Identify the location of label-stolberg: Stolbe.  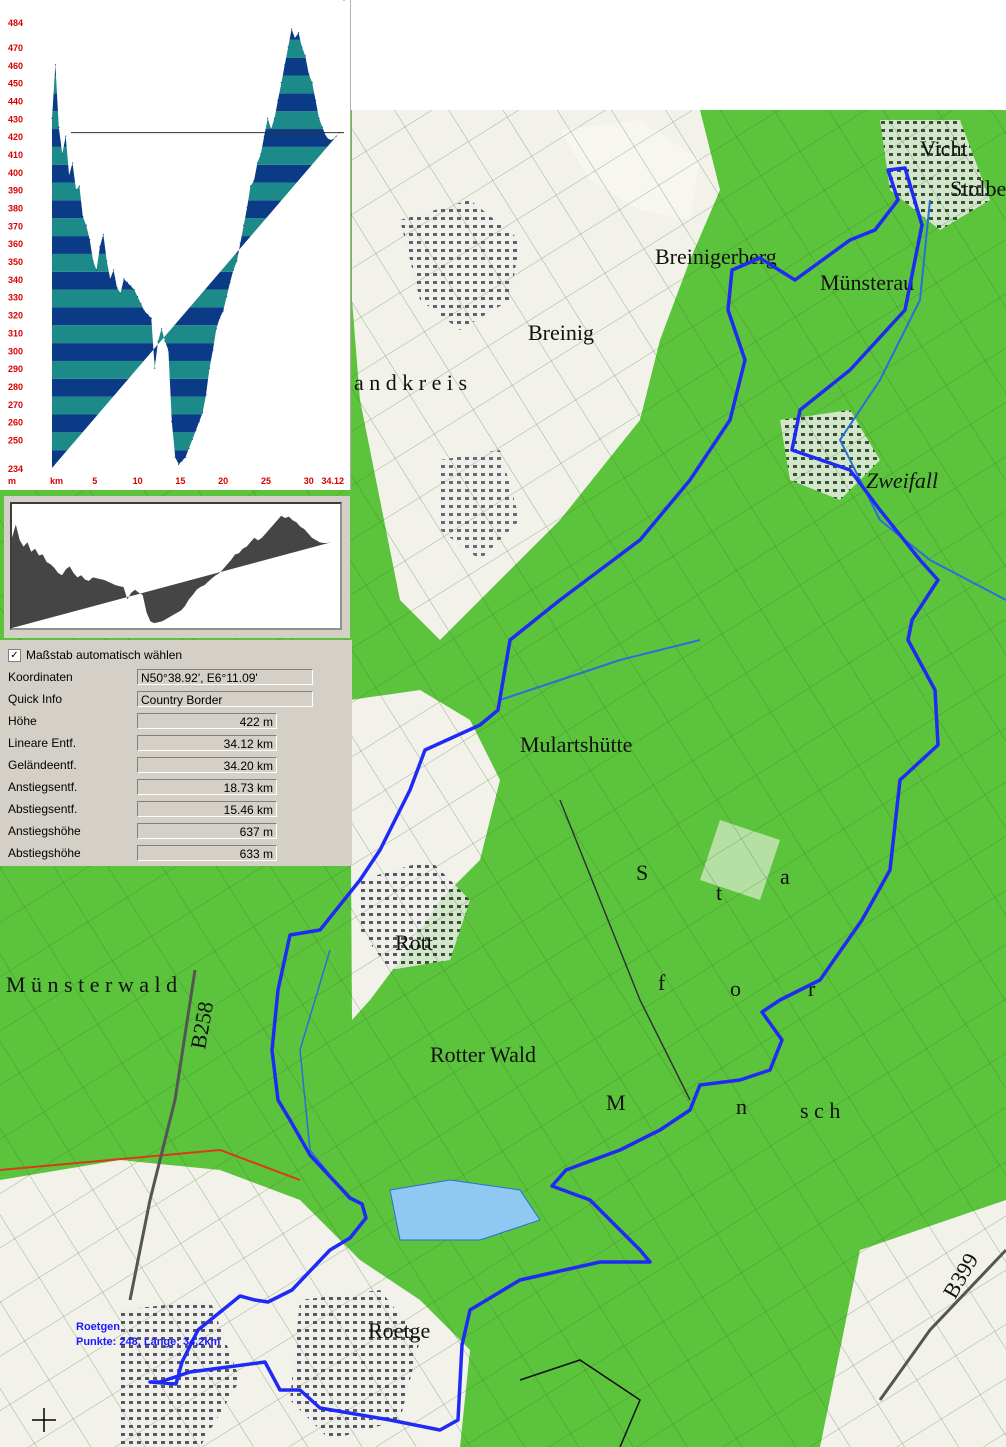
(978, 188).